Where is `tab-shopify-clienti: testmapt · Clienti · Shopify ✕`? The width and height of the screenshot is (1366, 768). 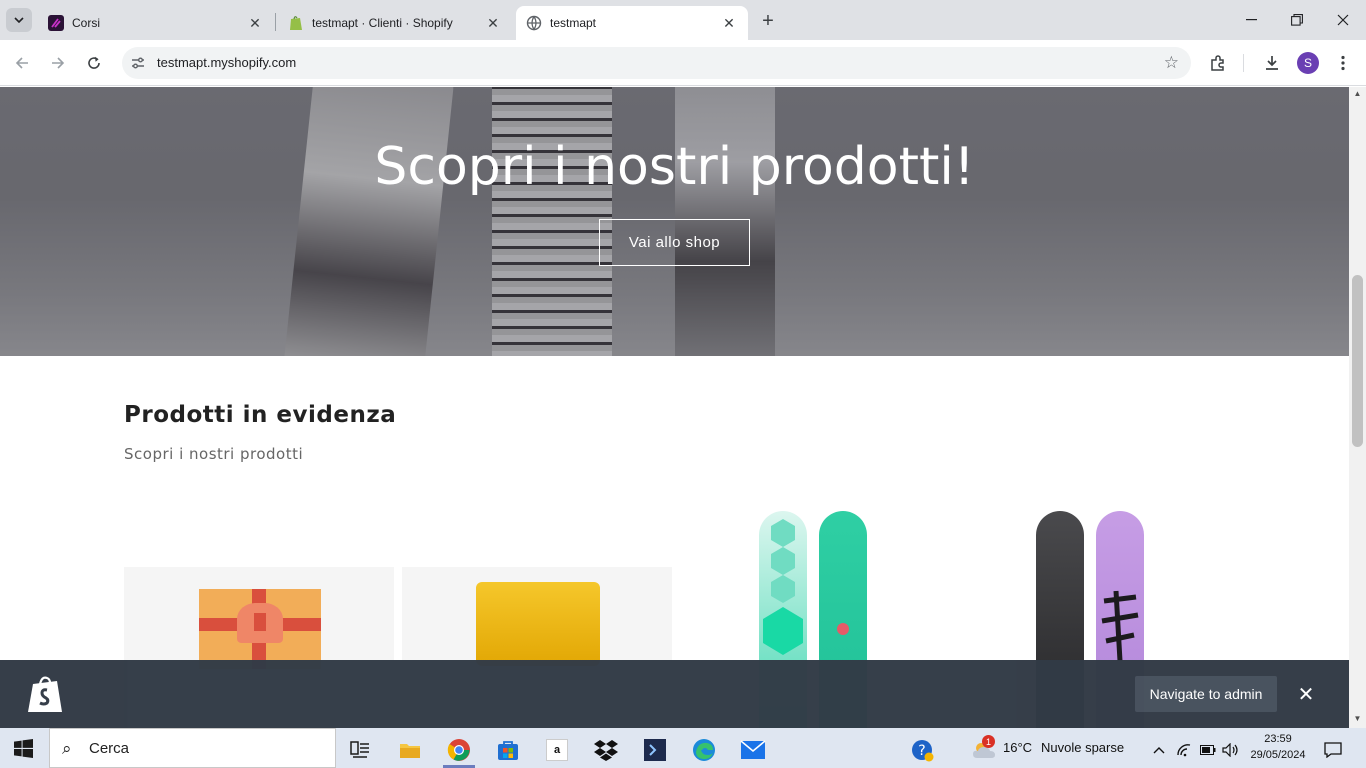
tab-shopify-clienti: testmapt · Clienti · Shopify ✕ is located at coordinates (395, 23).